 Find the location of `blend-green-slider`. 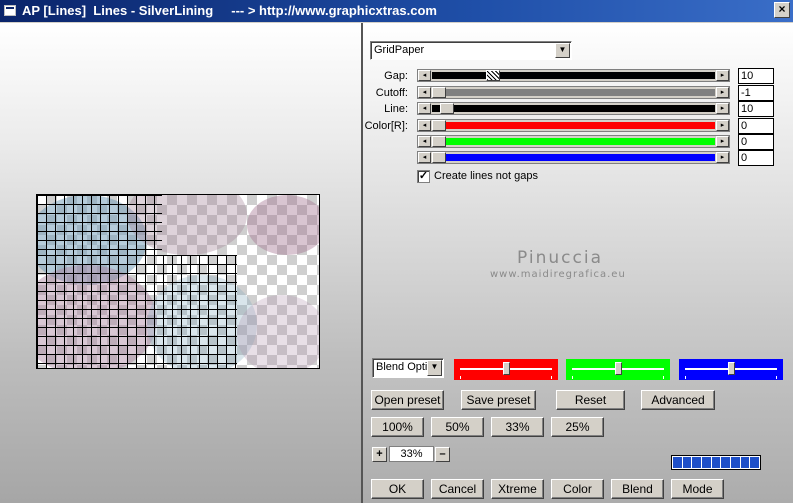

blend-green-slider is located at coordinates (618, 369).